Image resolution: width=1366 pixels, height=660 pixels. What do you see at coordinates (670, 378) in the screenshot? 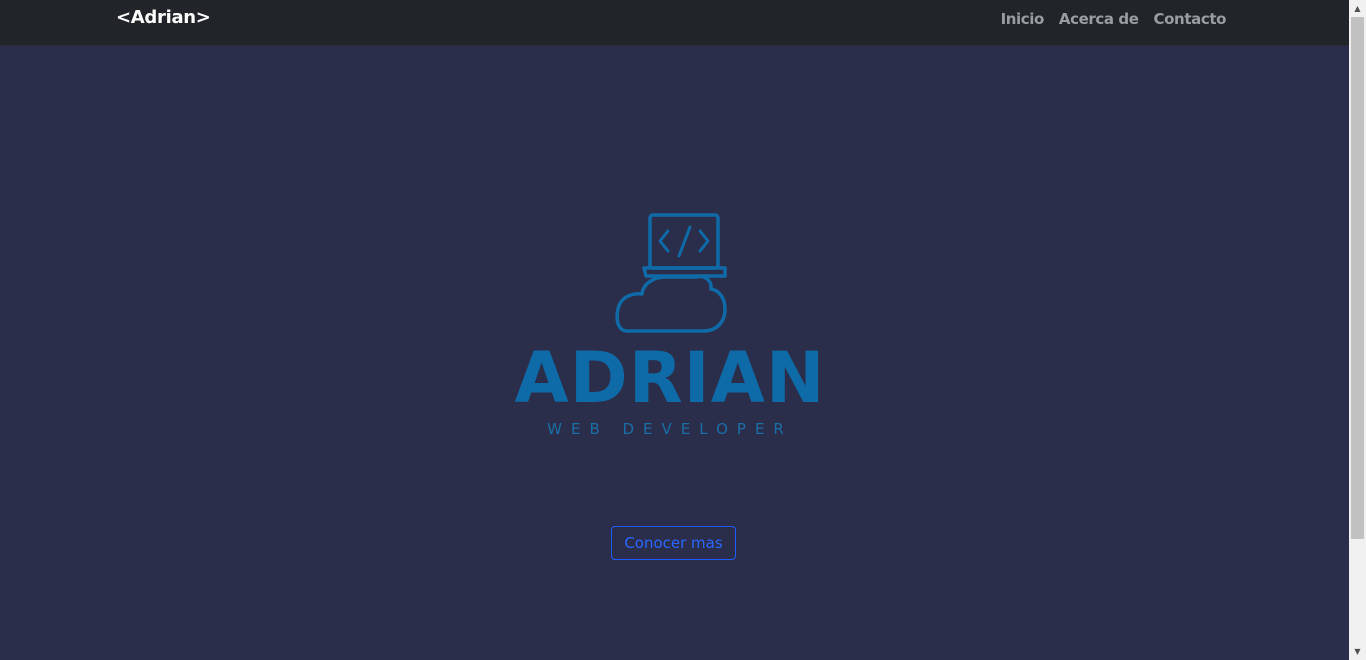
I see `logo-title: ADRIAN` at bounding box center [670, 378].